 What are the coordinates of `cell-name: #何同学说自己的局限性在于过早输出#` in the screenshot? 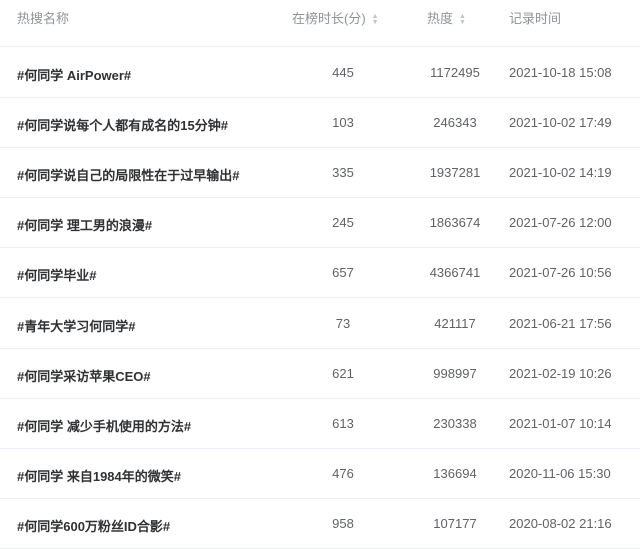 It's located at (128, 174).